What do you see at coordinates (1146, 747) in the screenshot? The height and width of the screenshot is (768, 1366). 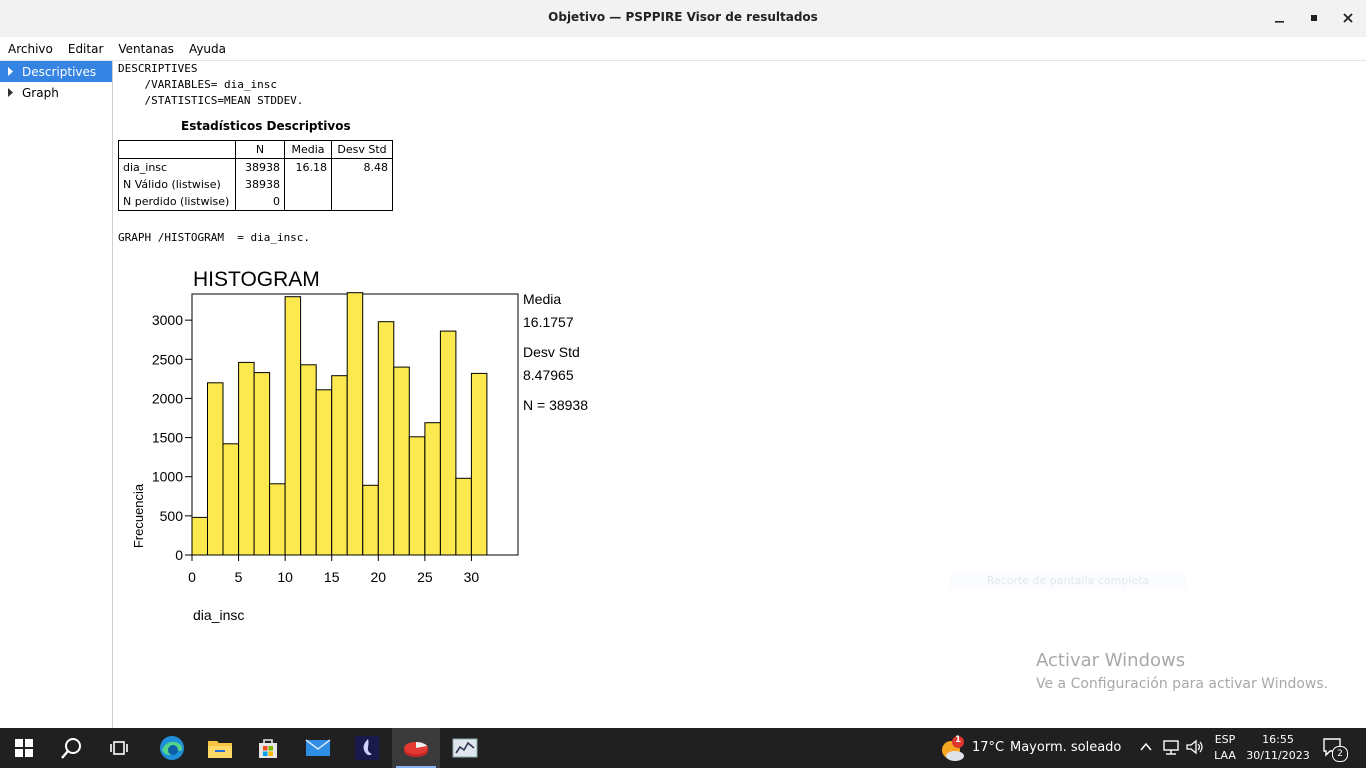 I see `chevron-up-icon` at bounding box center [1146, 747].